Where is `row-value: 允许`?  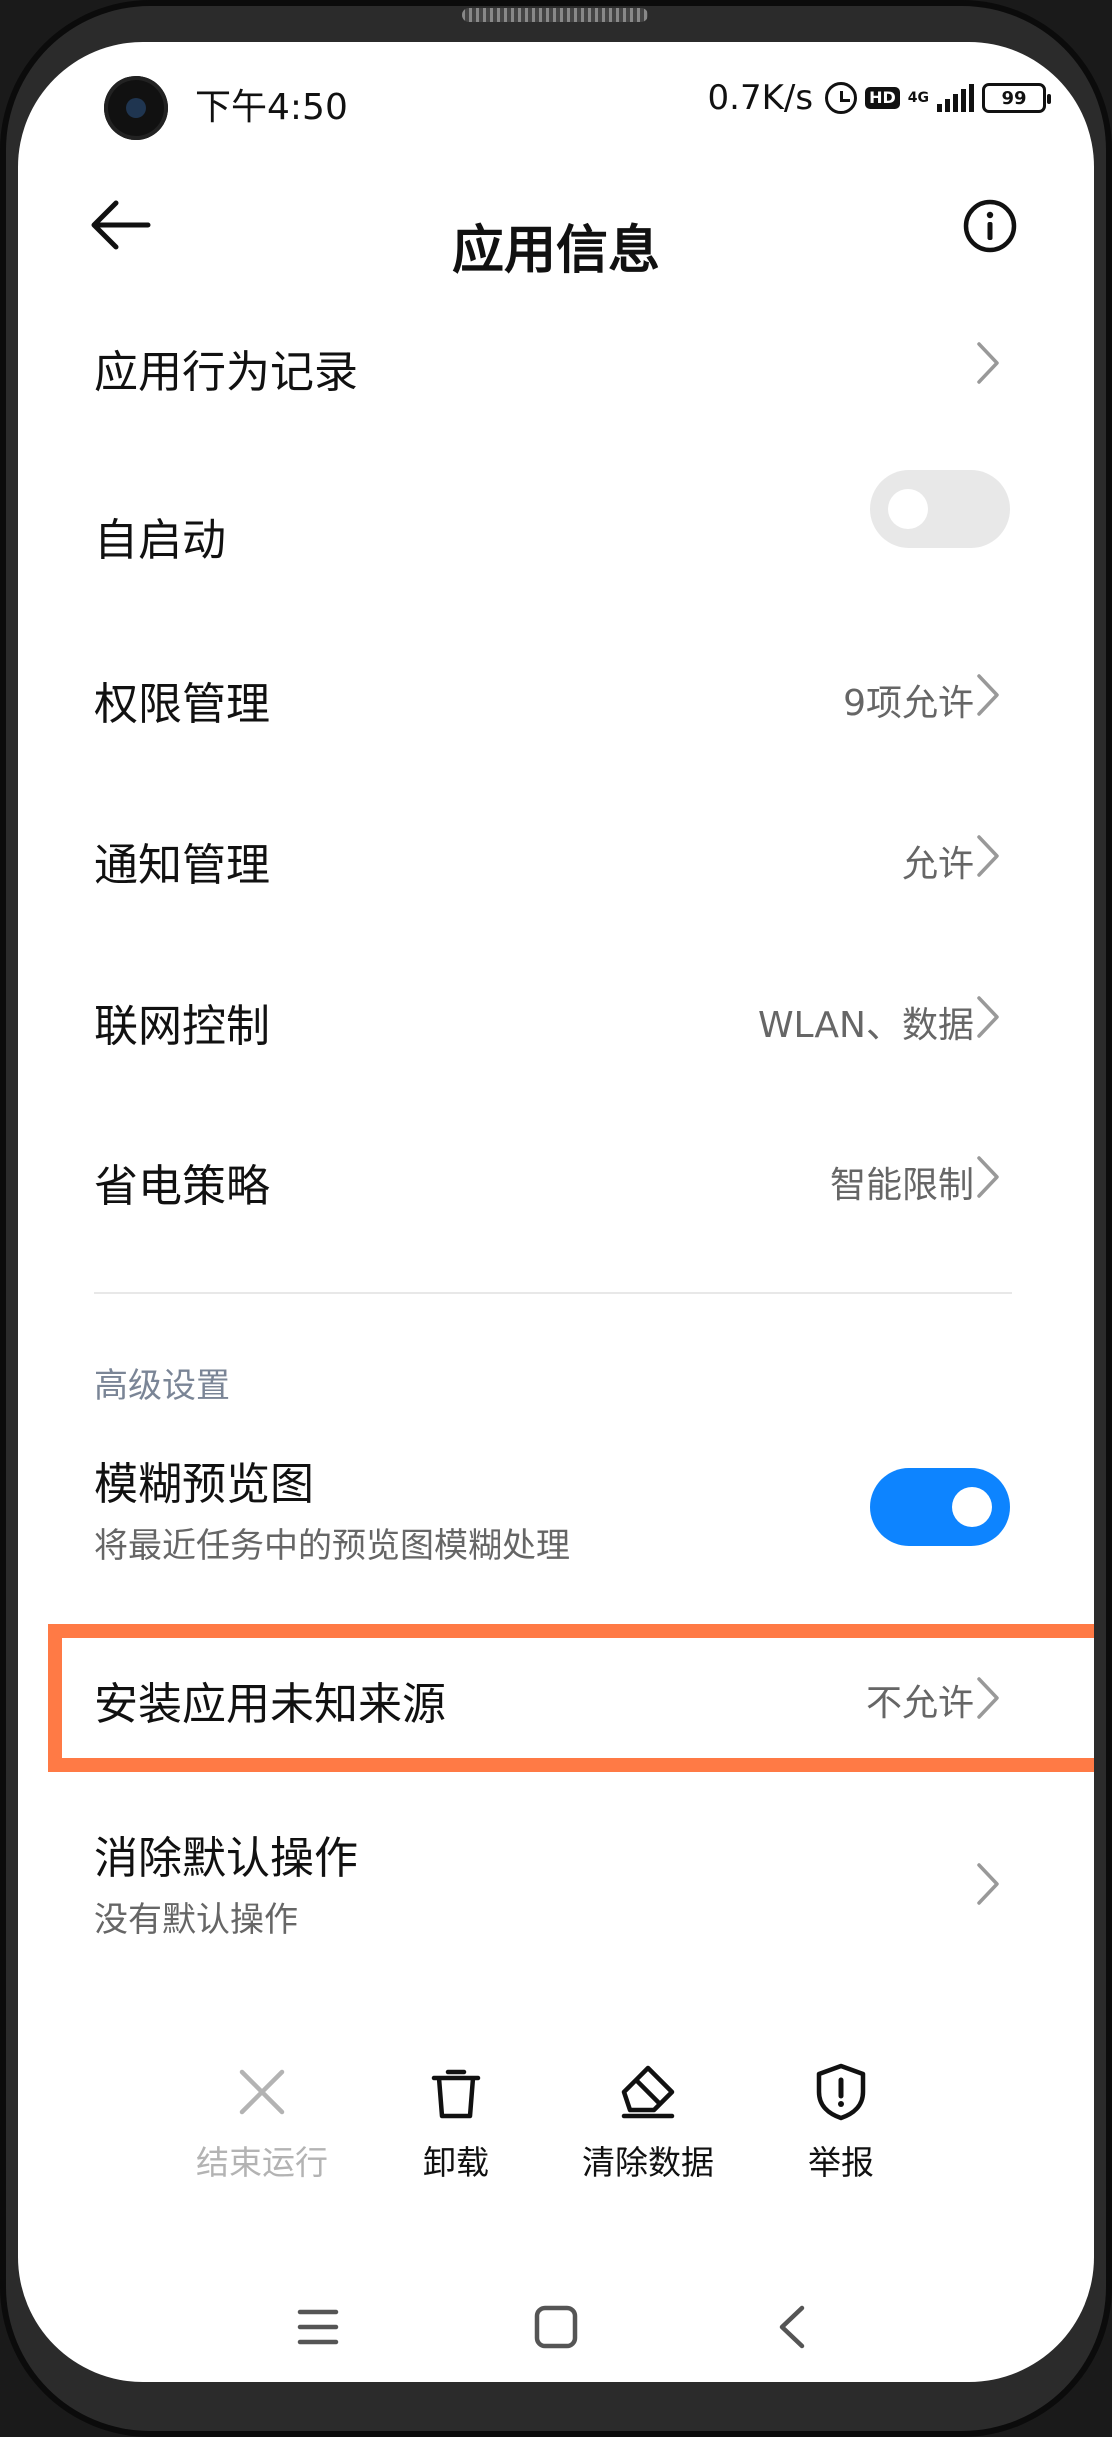
row-value: 允许 is located at coordinates (937, 864).